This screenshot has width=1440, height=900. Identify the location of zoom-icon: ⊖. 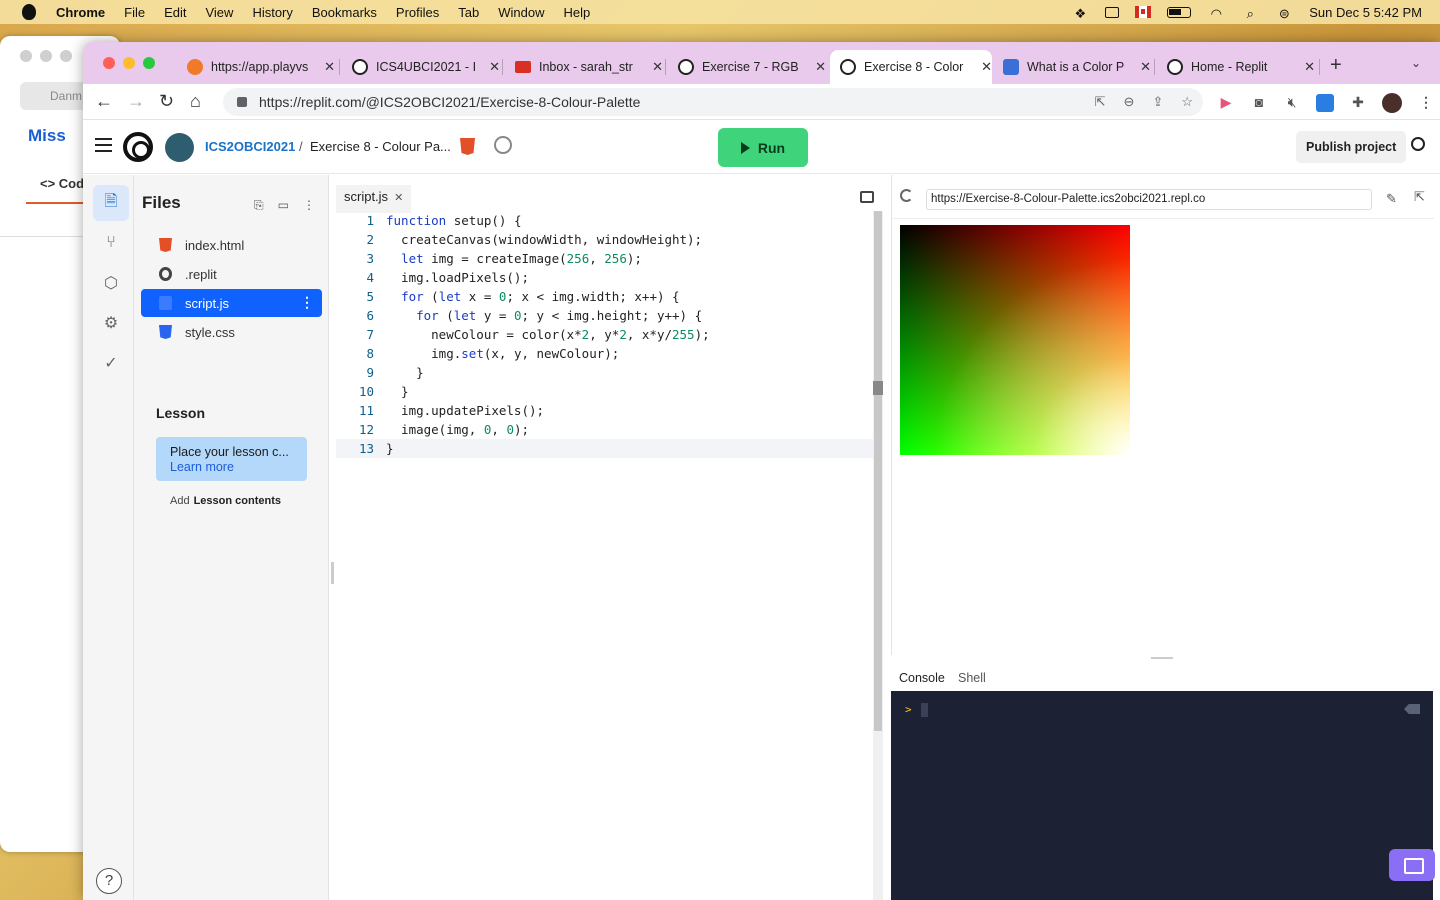
(1129, 102).